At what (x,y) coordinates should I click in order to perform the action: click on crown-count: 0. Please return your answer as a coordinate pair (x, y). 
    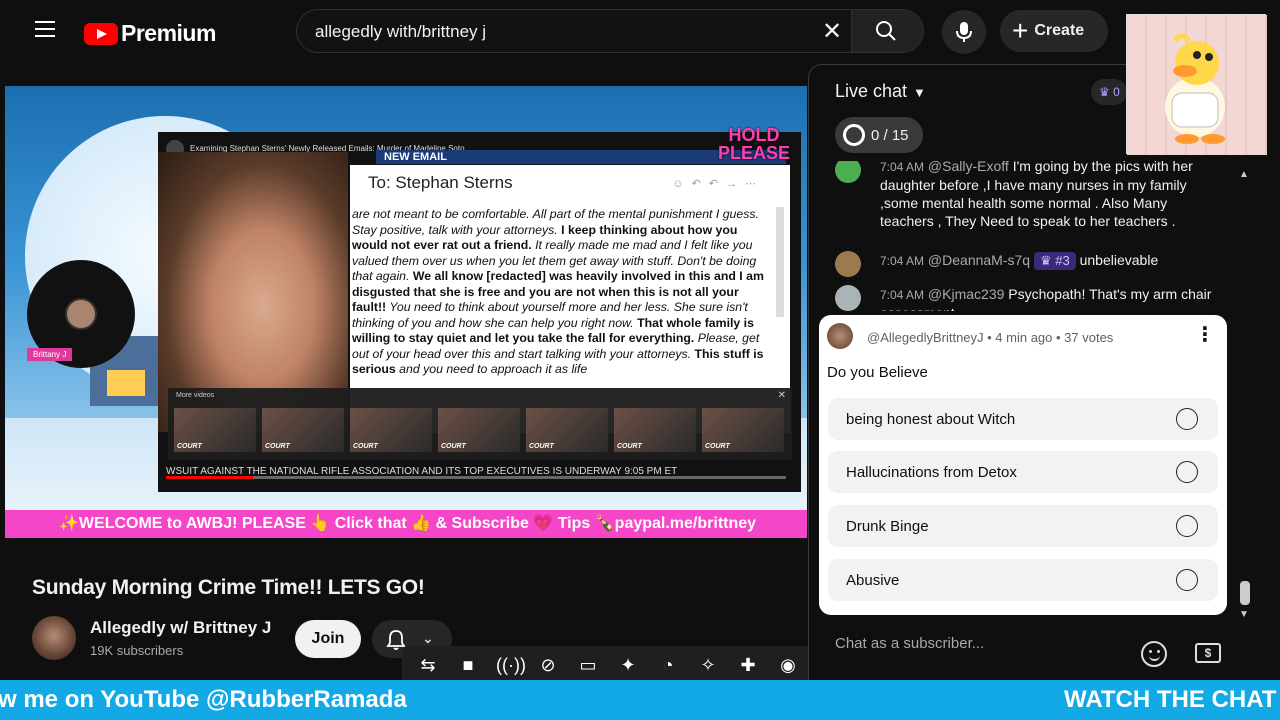
    Looking at the image, I should click on (1116, 92).